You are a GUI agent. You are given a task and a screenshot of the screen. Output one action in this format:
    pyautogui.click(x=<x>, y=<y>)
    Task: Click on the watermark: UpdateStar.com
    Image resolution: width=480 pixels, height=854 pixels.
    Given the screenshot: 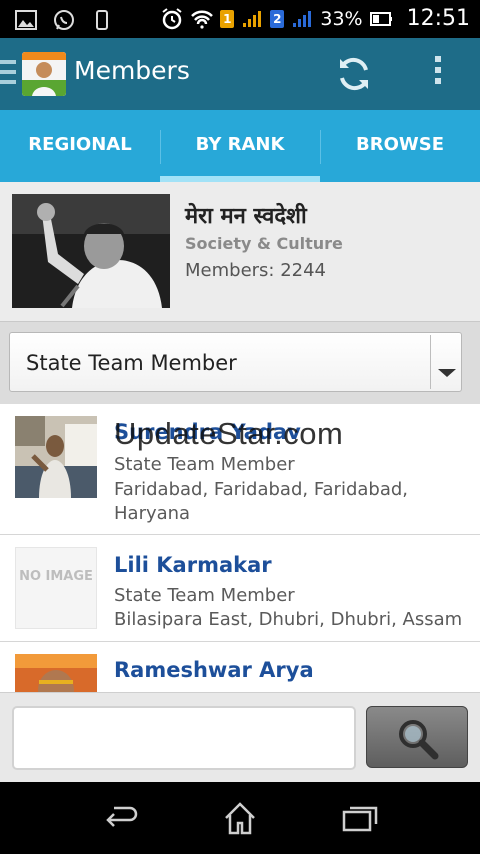 What is the action you would take?
    pyautogui.click(x=229, y=433)
    